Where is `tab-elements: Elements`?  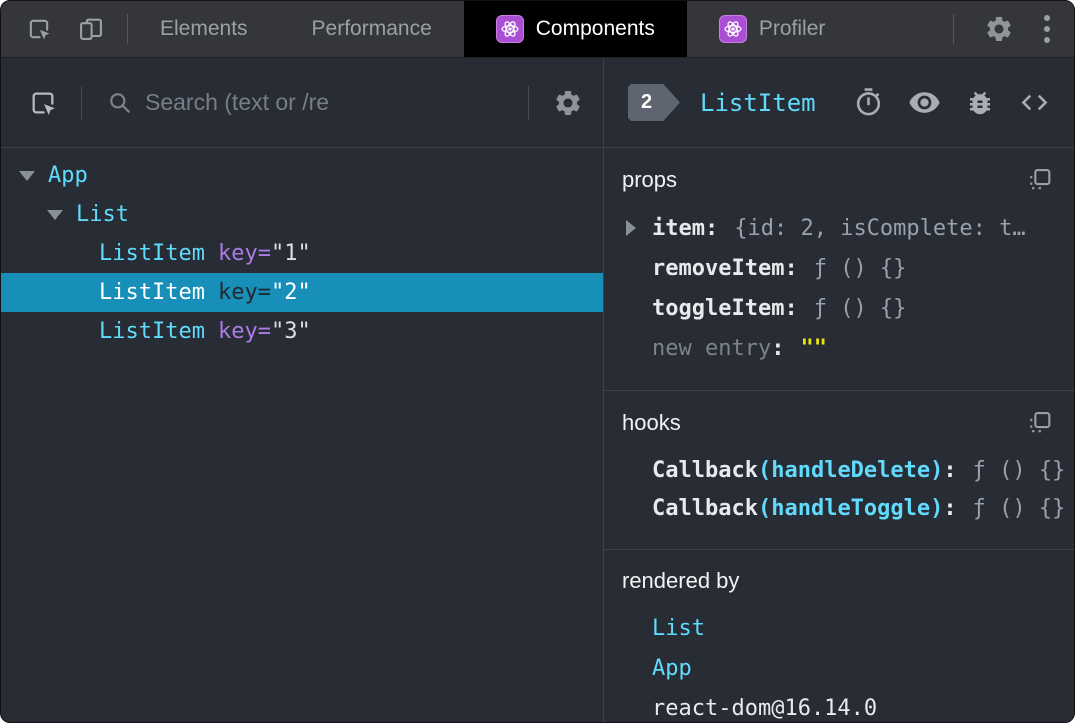
tab-elements: Elements is located at coordinates (204, 29).